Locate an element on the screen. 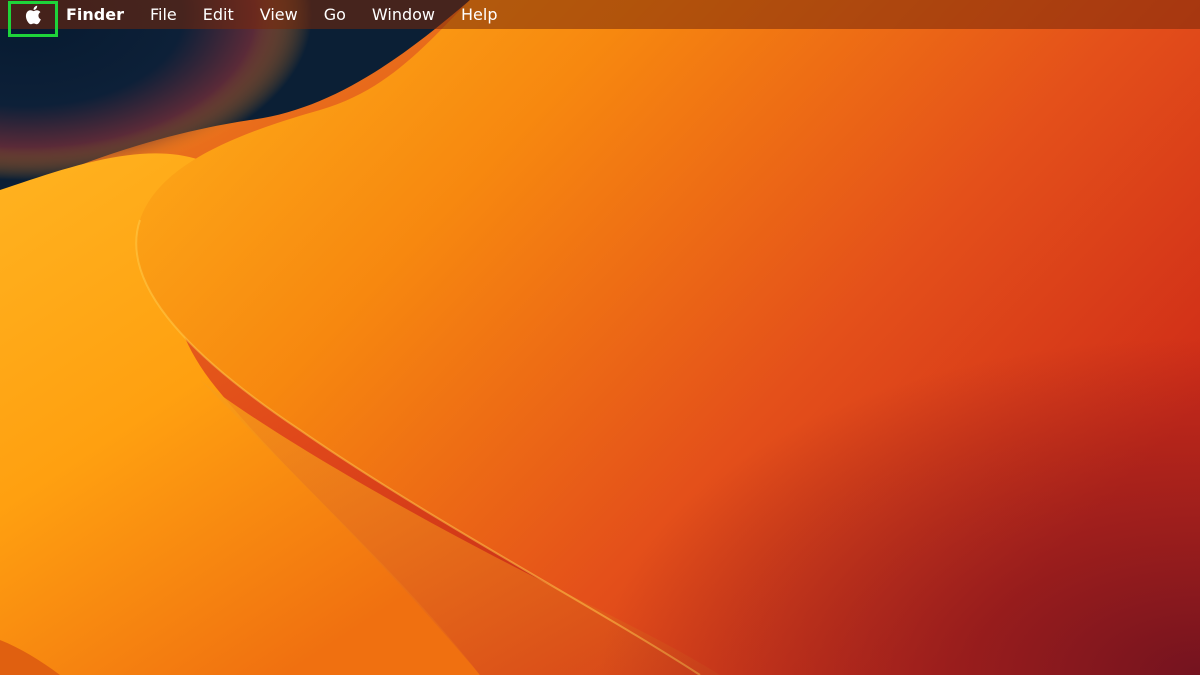 This screenshot has height=675, width=1200. menu-view: View is located at coordinates (279, 14).